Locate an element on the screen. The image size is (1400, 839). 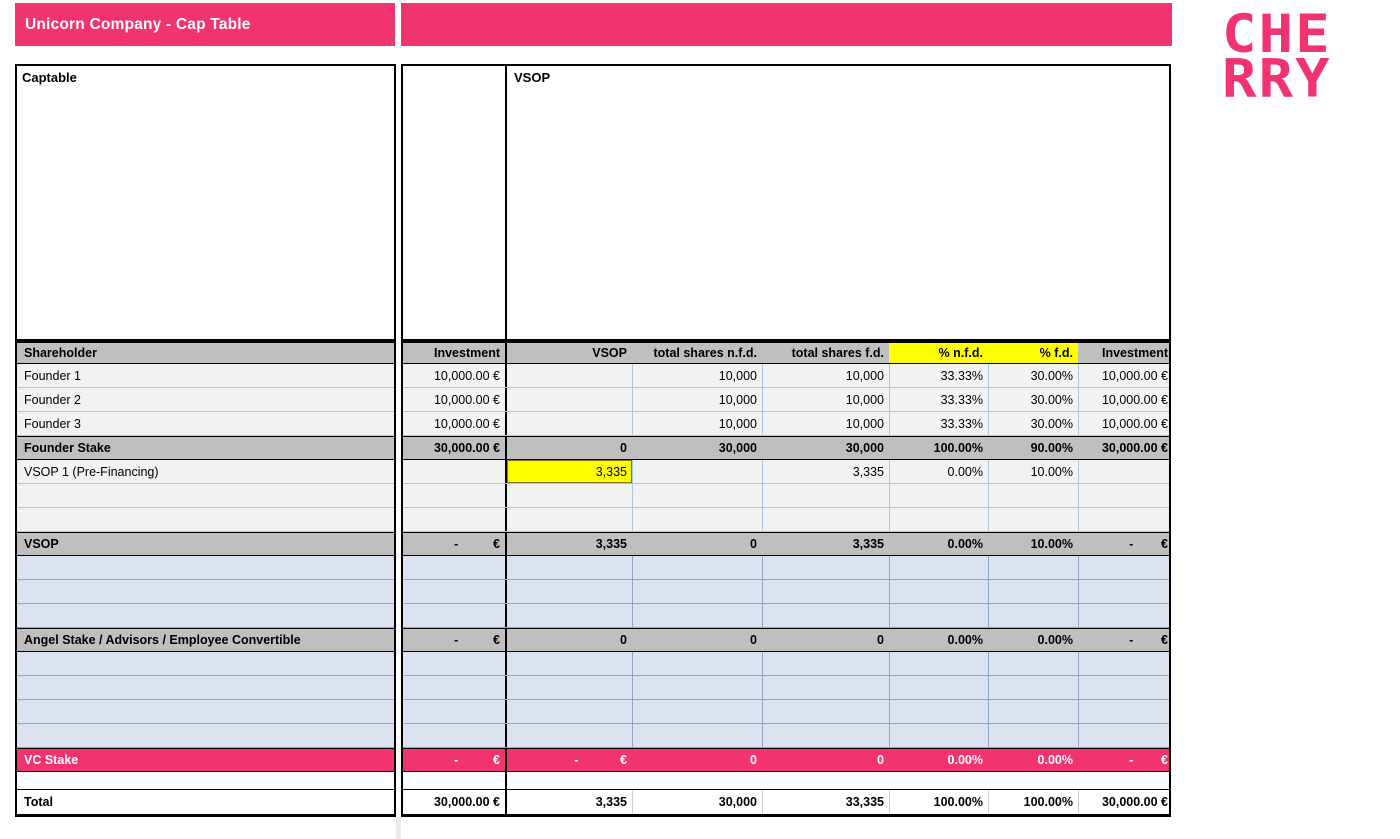
cell-investment-2: 10,000.00 € is located at coordinates (1125, 399).